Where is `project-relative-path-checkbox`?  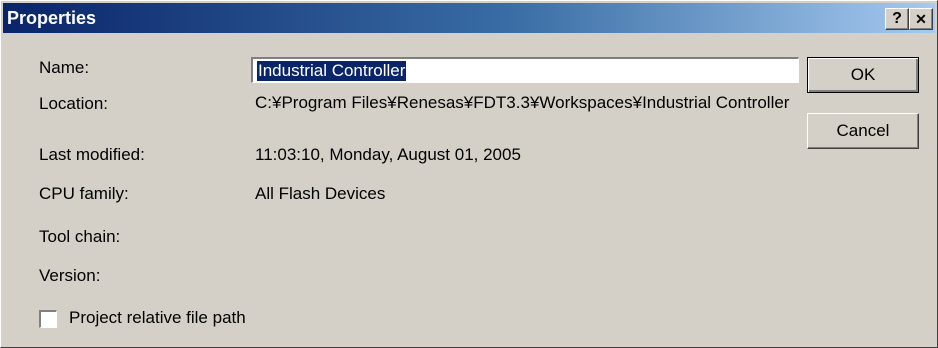 project-relative-path-checkbox is located at coordinates (48, 319).